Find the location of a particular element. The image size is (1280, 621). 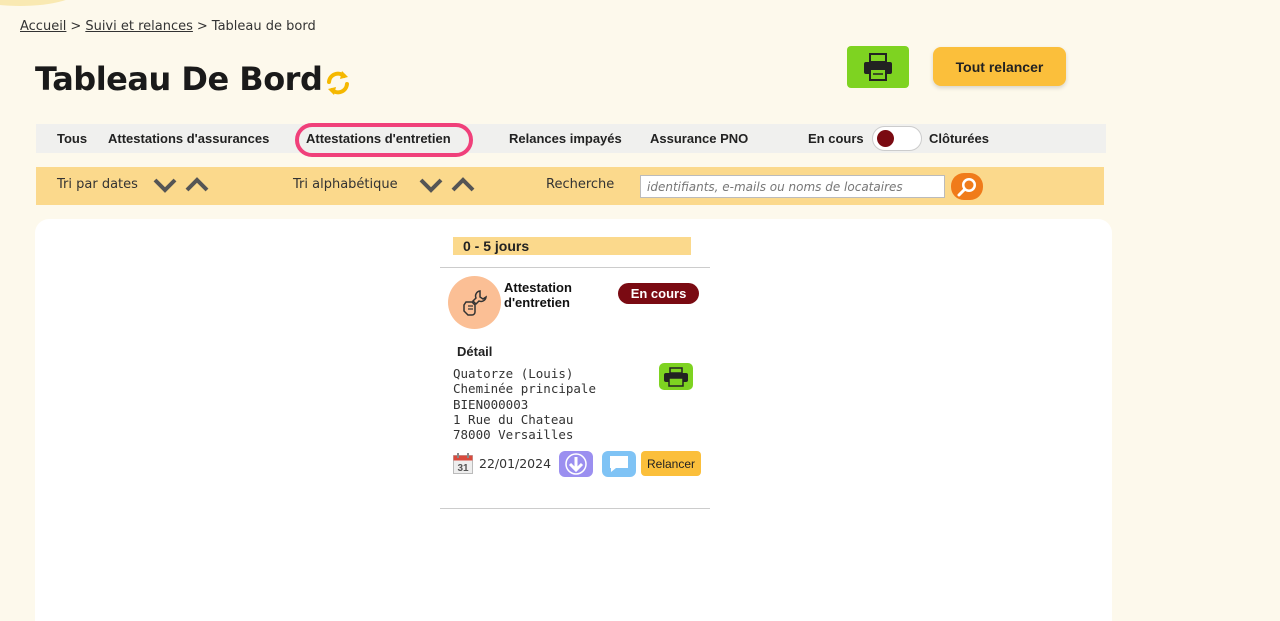

calendar-icon: 31 is located at coordinates (463, 463).